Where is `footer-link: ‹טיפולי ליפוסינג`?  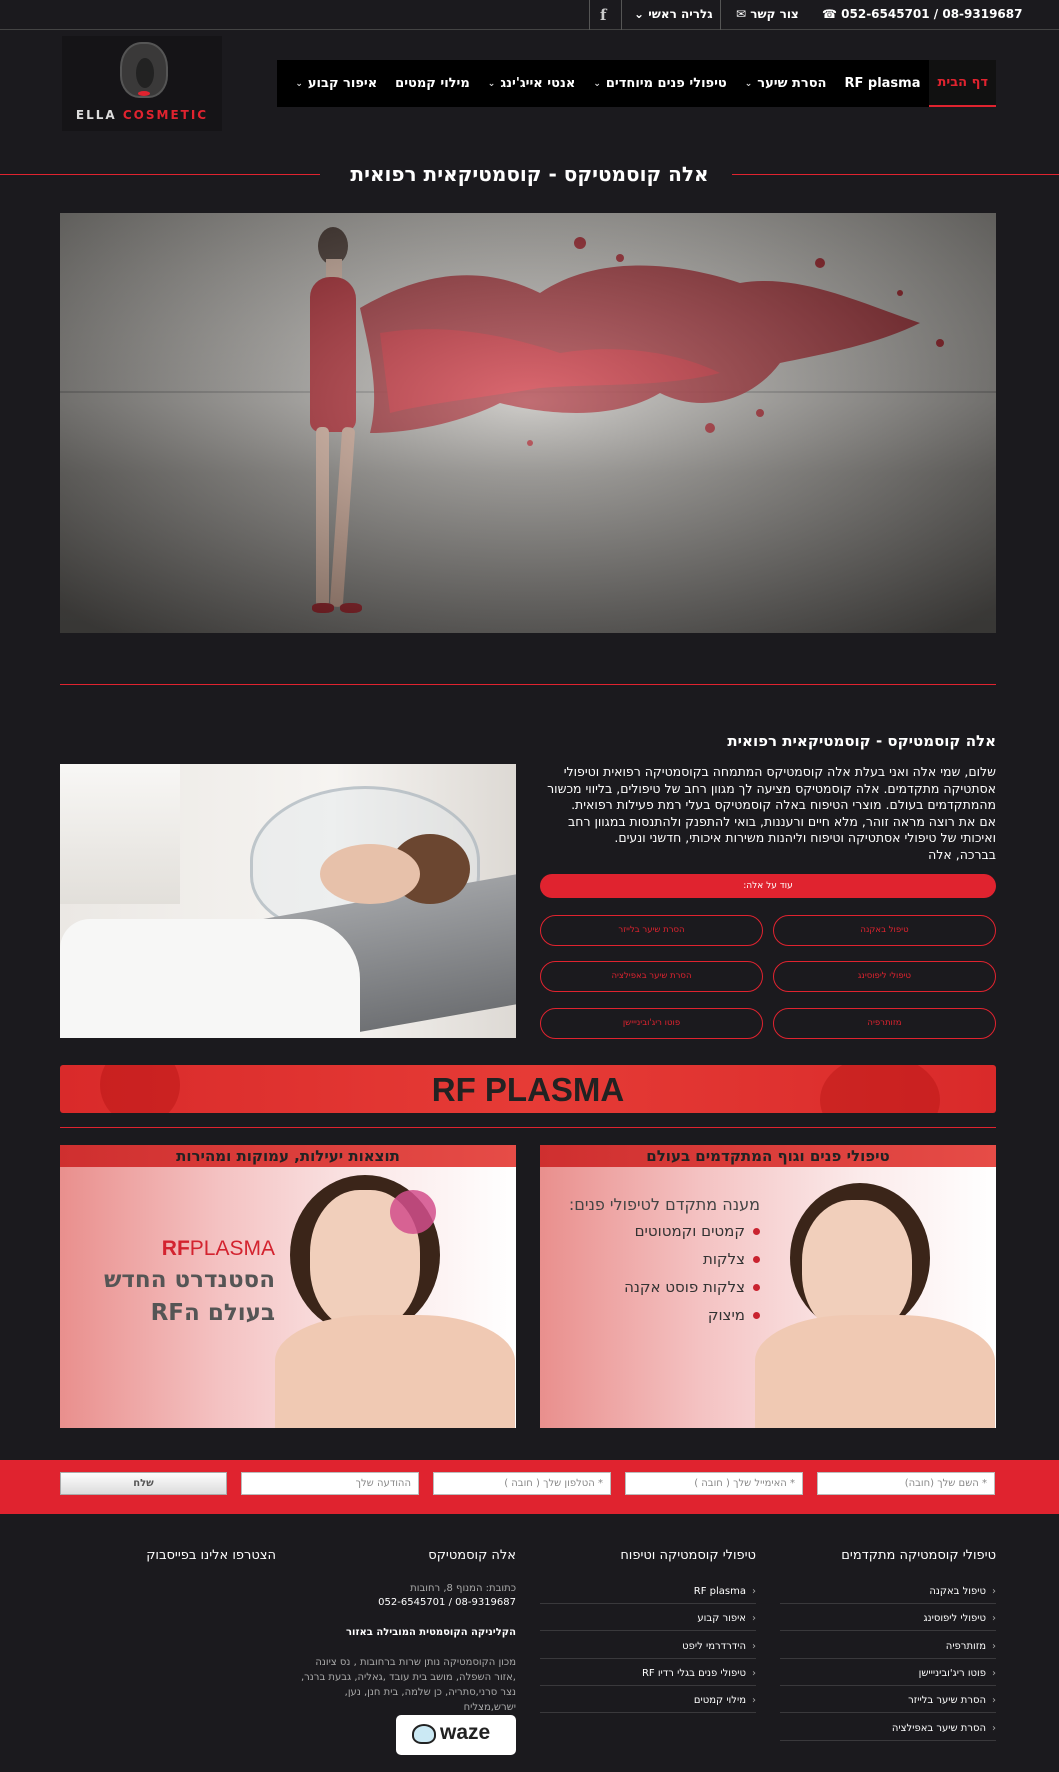
footer-link: ‹טיפולי ליפוסינג is located at coordinates (888, 1622).